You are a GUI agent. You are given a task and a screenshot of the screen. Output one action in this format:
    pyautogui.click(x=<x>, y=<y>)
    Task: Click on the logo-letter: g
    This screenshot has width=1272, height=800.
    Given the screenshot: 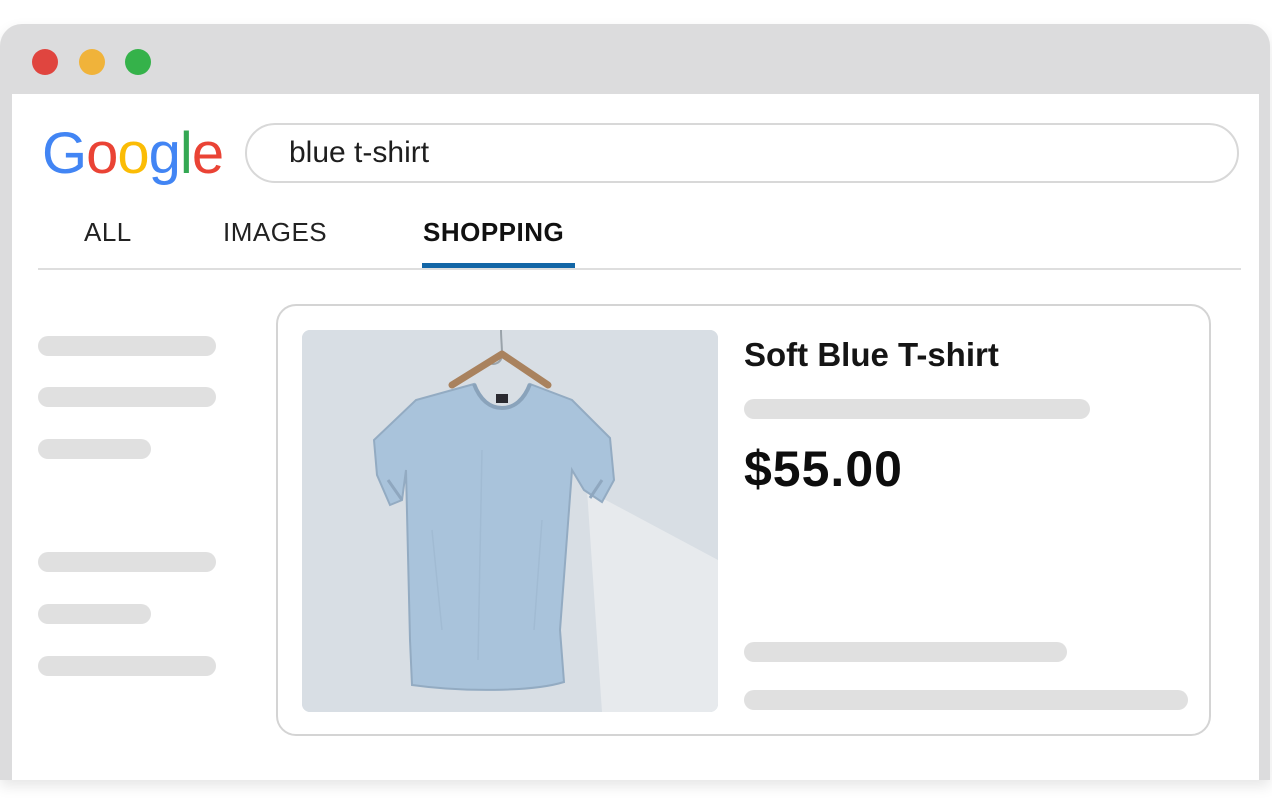 What is the action you would take?
    pyautogui.click(x=164, y=153)
    